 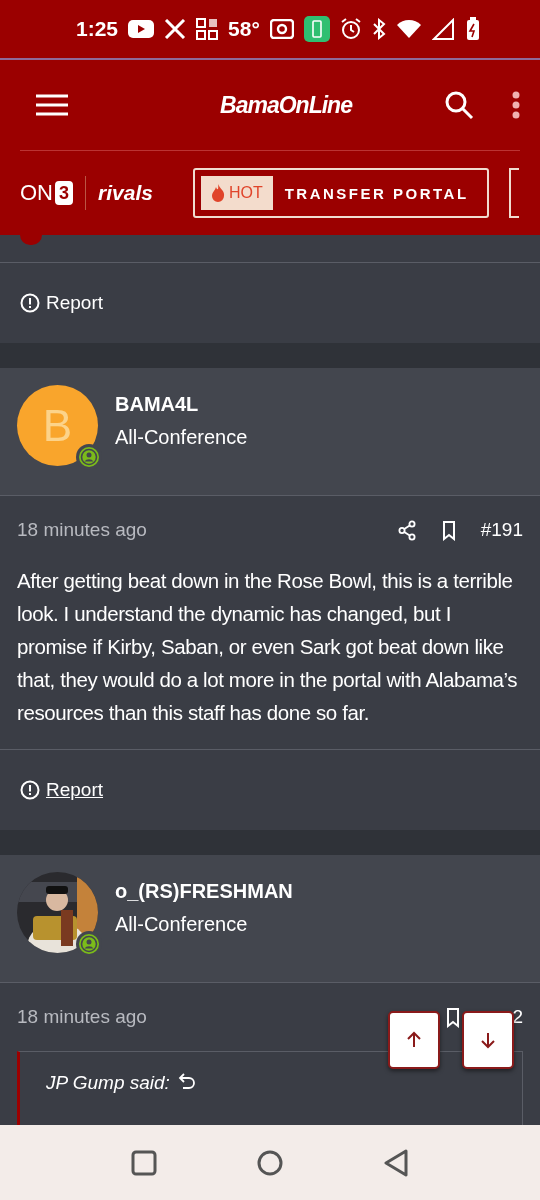 I want to click on wifi-icon, so click(x=408, y=29).